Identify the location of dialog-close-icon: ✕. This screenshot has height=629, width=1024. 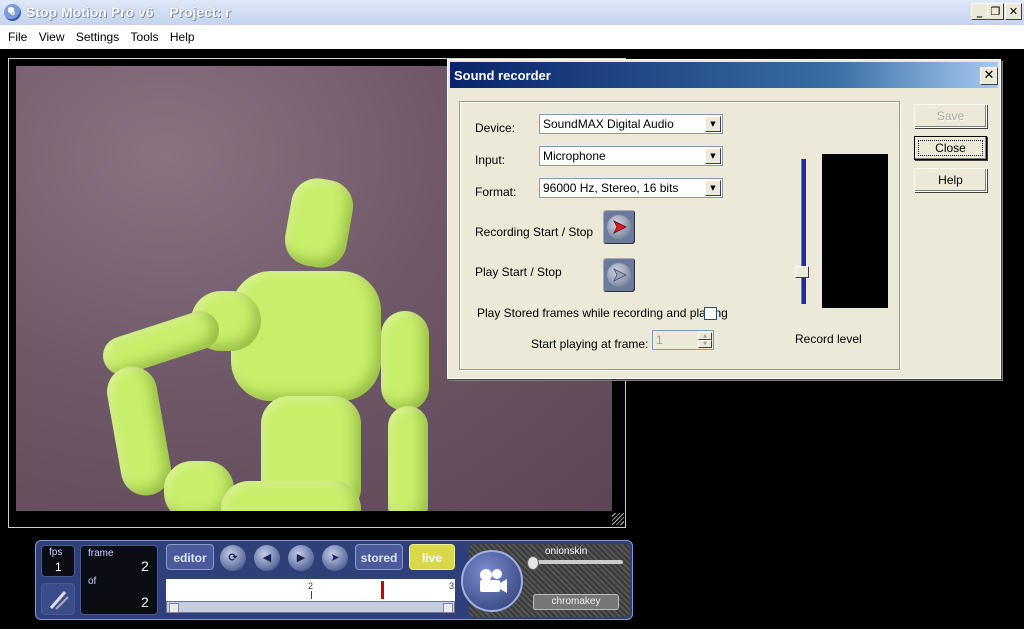
(989, 76).